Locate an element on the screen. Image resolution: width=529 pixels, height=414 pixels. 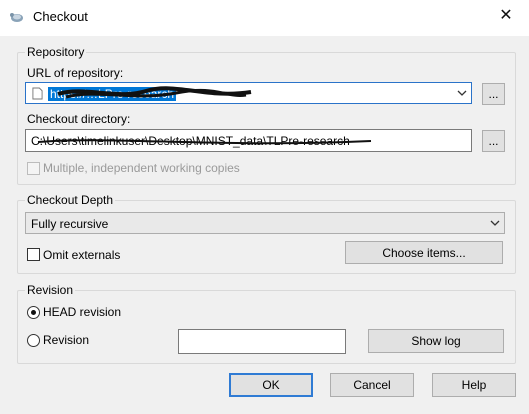
url-label: URL of repository: is located at coordinates (75, 73).